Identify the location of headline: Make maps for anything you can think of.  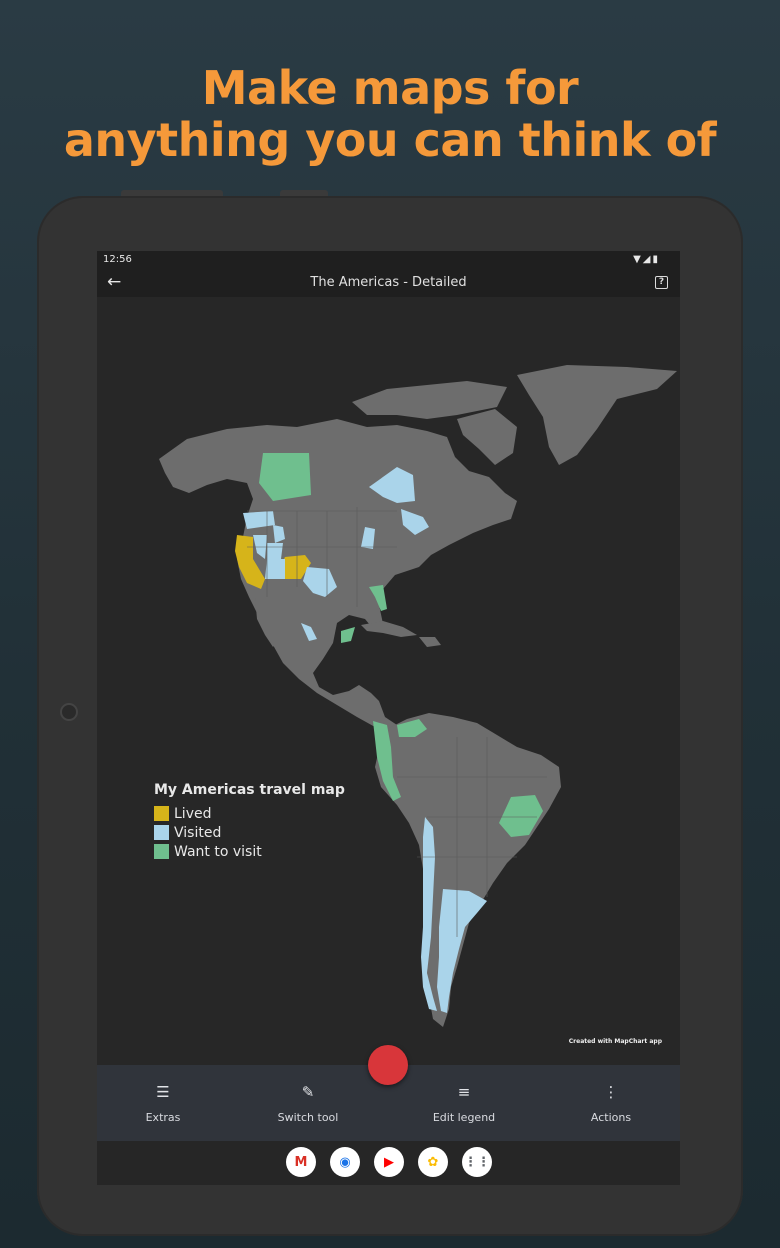
(390, 114).